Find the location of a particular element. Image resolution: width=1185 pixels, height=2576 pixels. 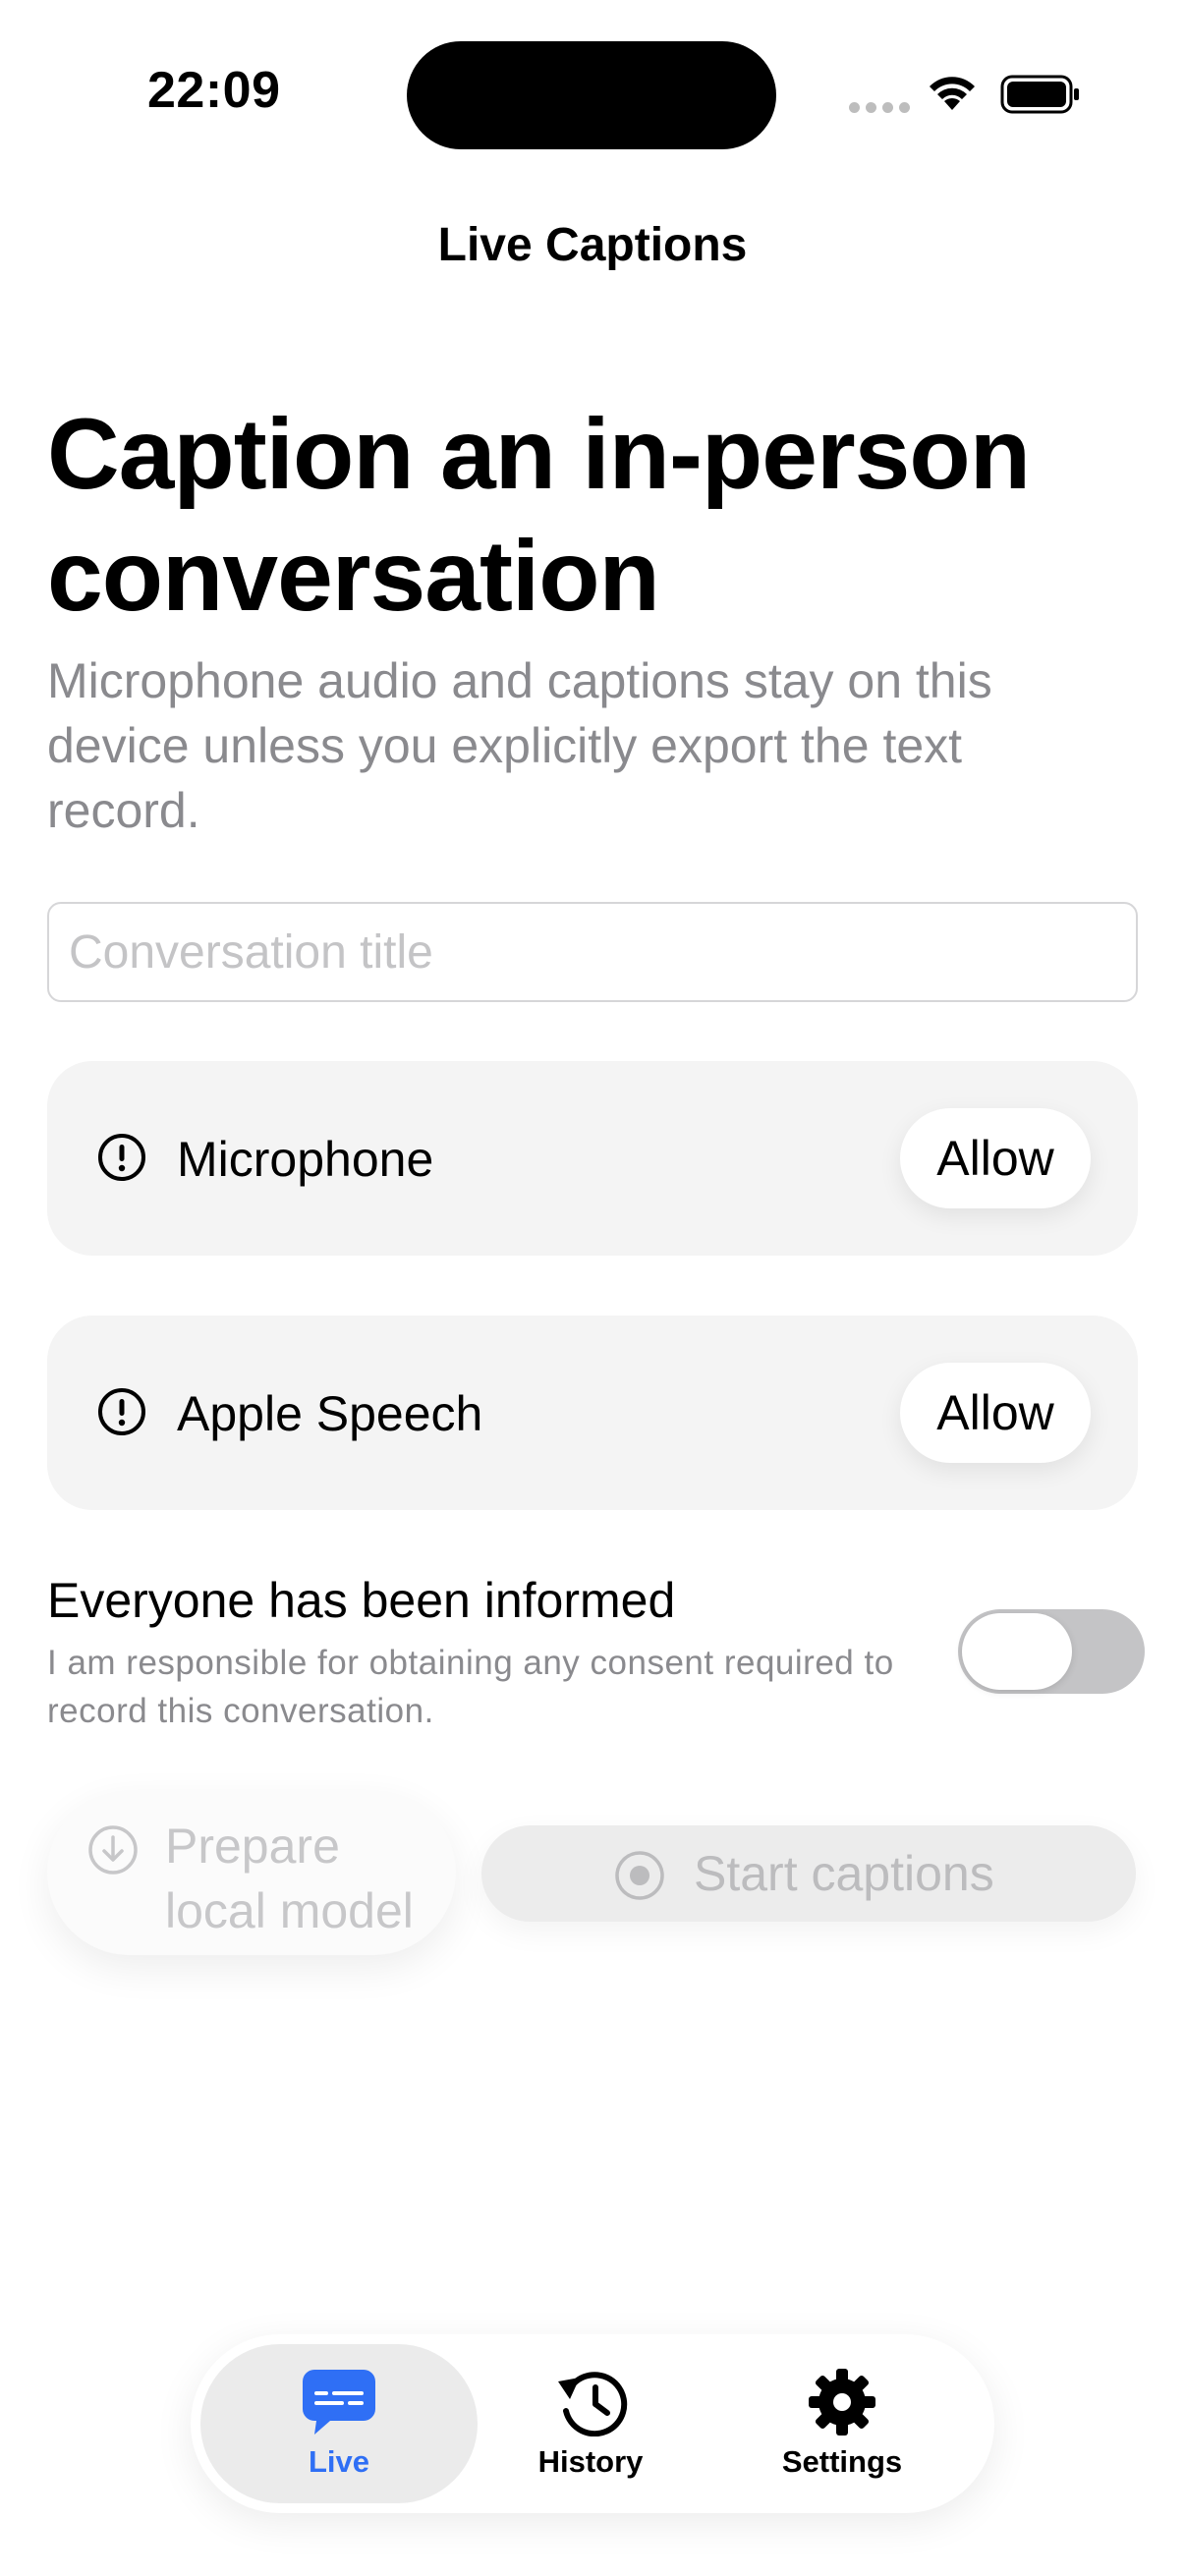

speech-permission-card: Apple Speech Allow is located at coordinates (592, 1413).